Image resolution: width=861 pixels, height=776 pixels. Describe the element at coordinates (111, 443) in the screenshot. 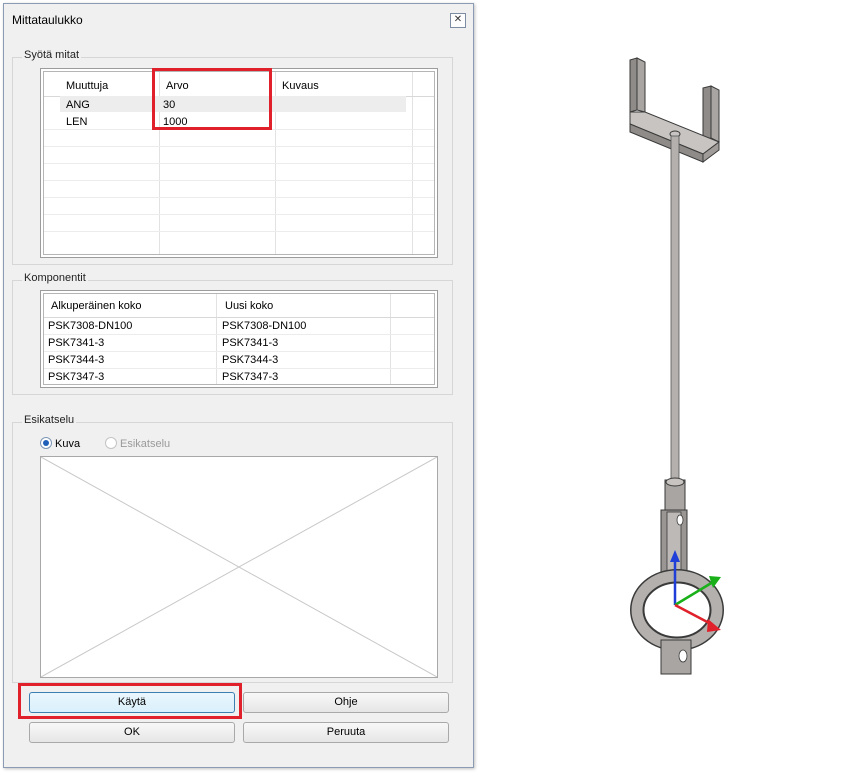

I see `radio-unselected-icon` at that location.